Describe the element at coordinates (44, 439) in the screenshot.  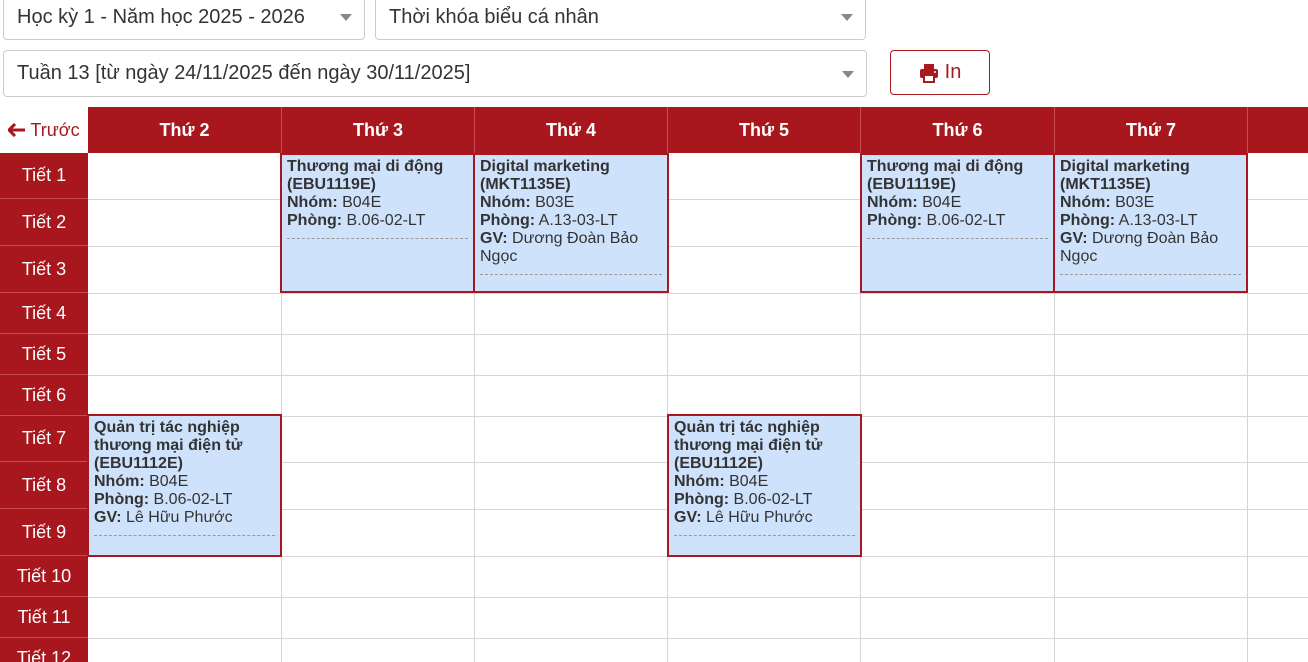
I see `period-label: Tiết 7` at that location.